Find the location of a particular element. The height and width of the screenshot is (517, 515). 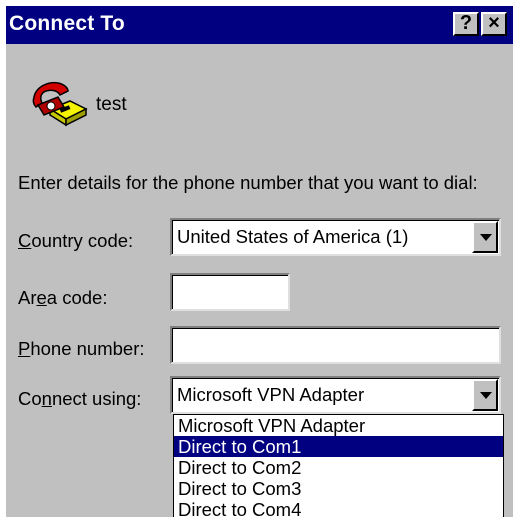

option-microsoft-vpn-adapter: Microsoft VPN Adapter is located at coordinates (338, 425).